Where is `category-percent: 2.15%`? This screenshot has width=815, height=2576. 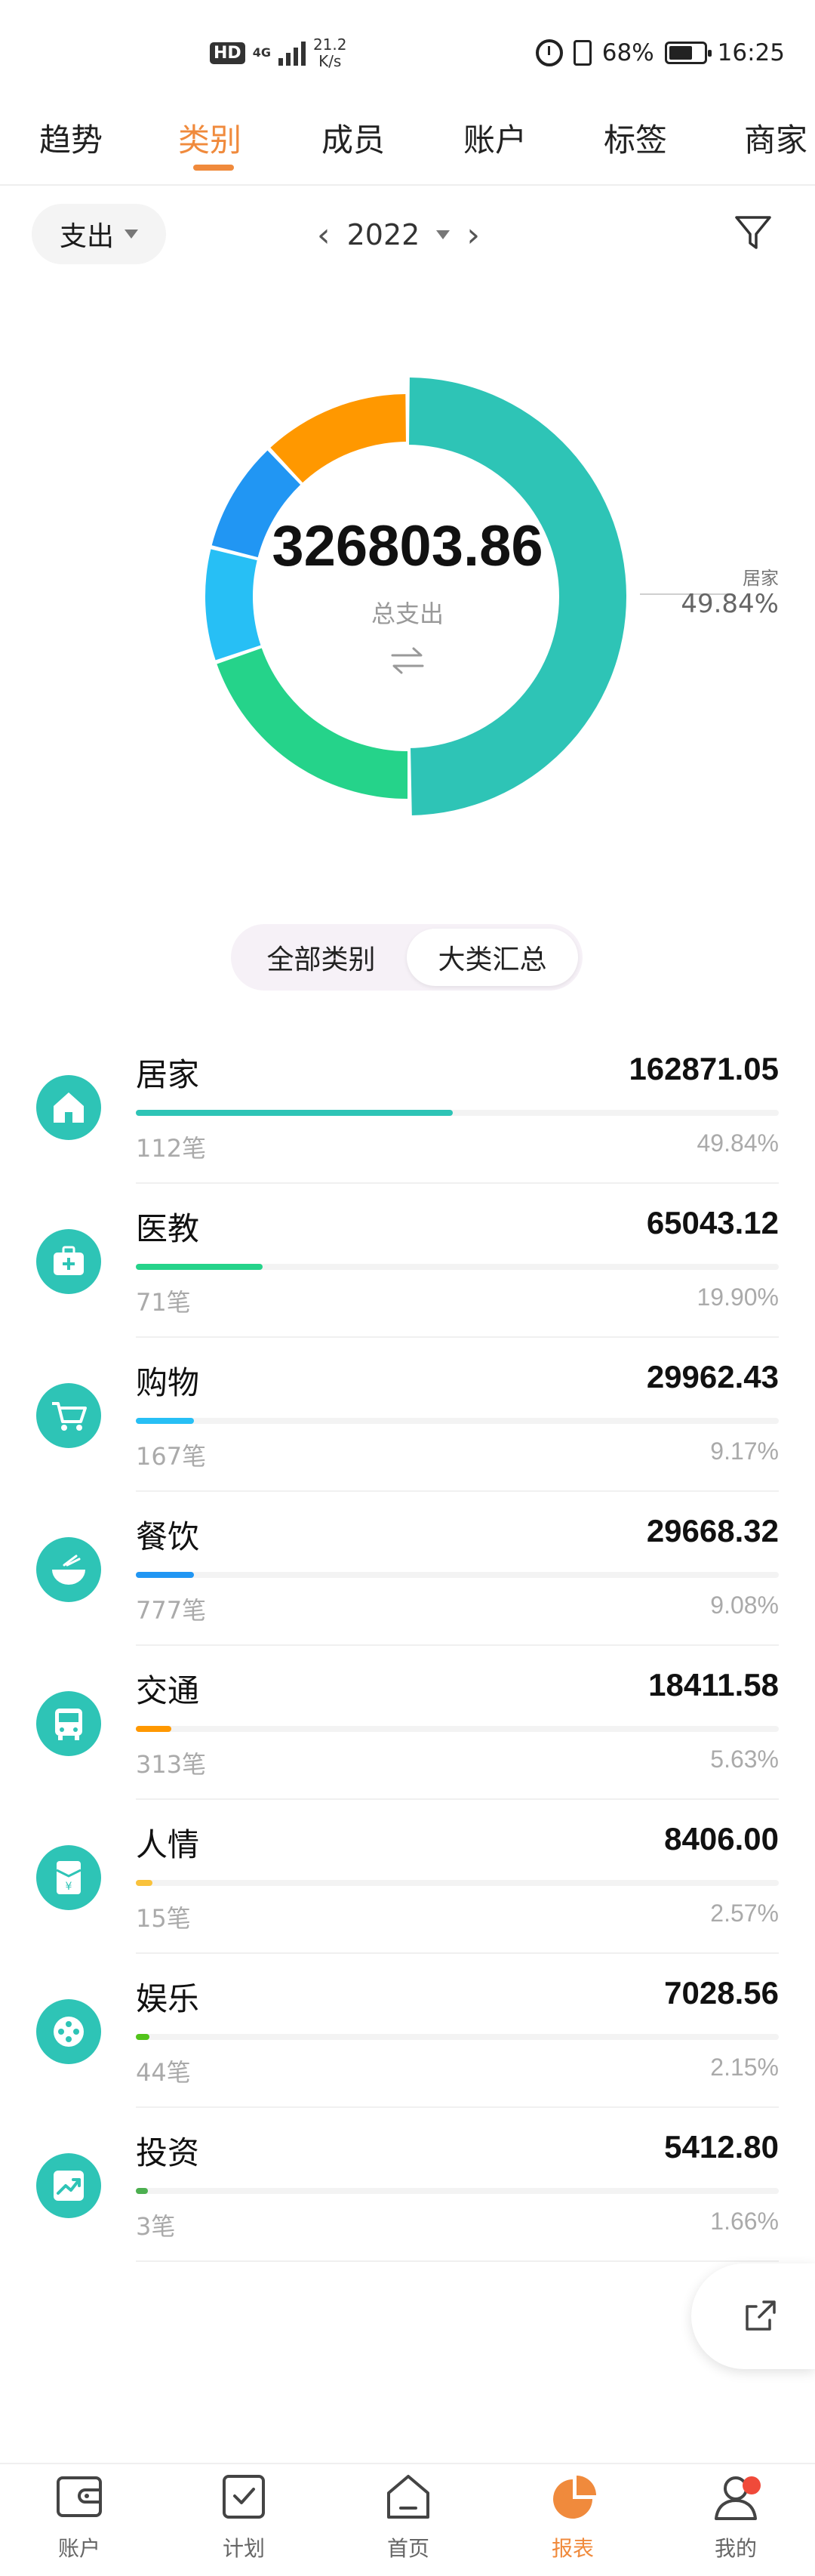
category-percent: 2.15% is located at coordinates (744, 2067).